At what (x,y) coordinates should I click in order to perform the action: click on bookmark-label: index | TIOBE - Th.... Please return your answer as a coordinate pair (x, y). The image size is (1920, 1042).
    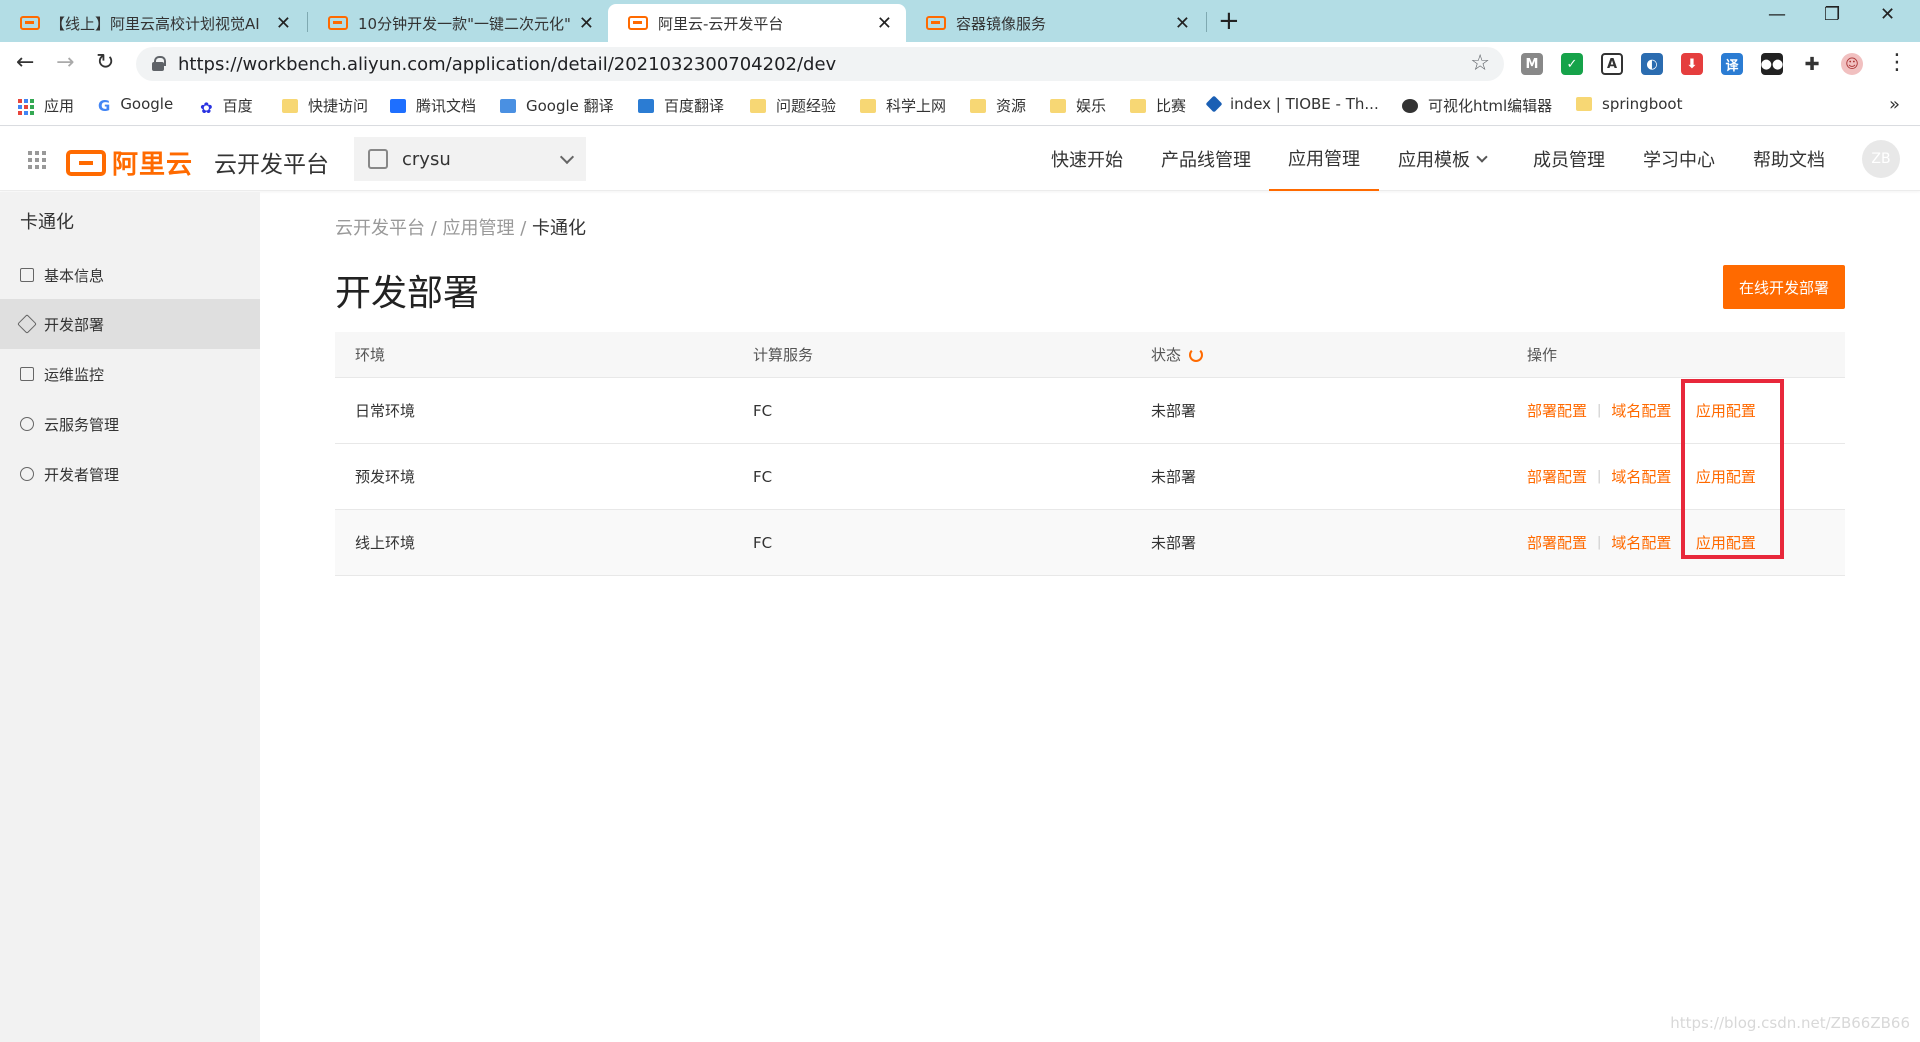
    Looking at the image, I should click on (1304, 104).